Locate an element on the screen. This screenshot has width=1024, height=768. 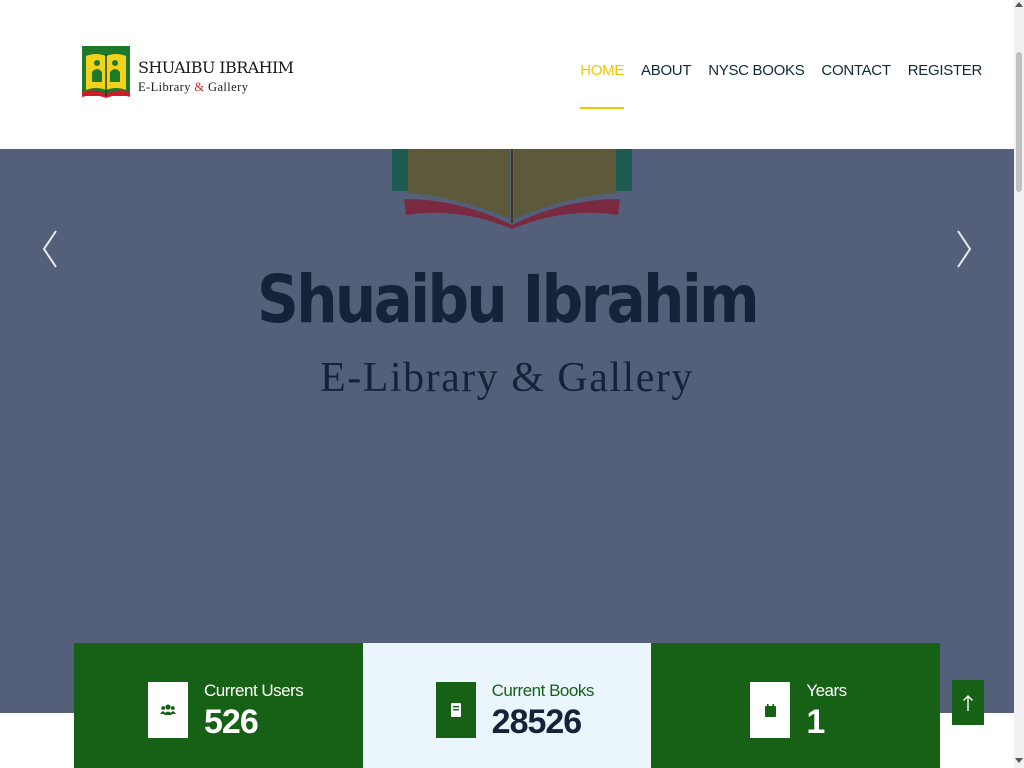
page-scrollbar is located at coordinates (1019, 384).